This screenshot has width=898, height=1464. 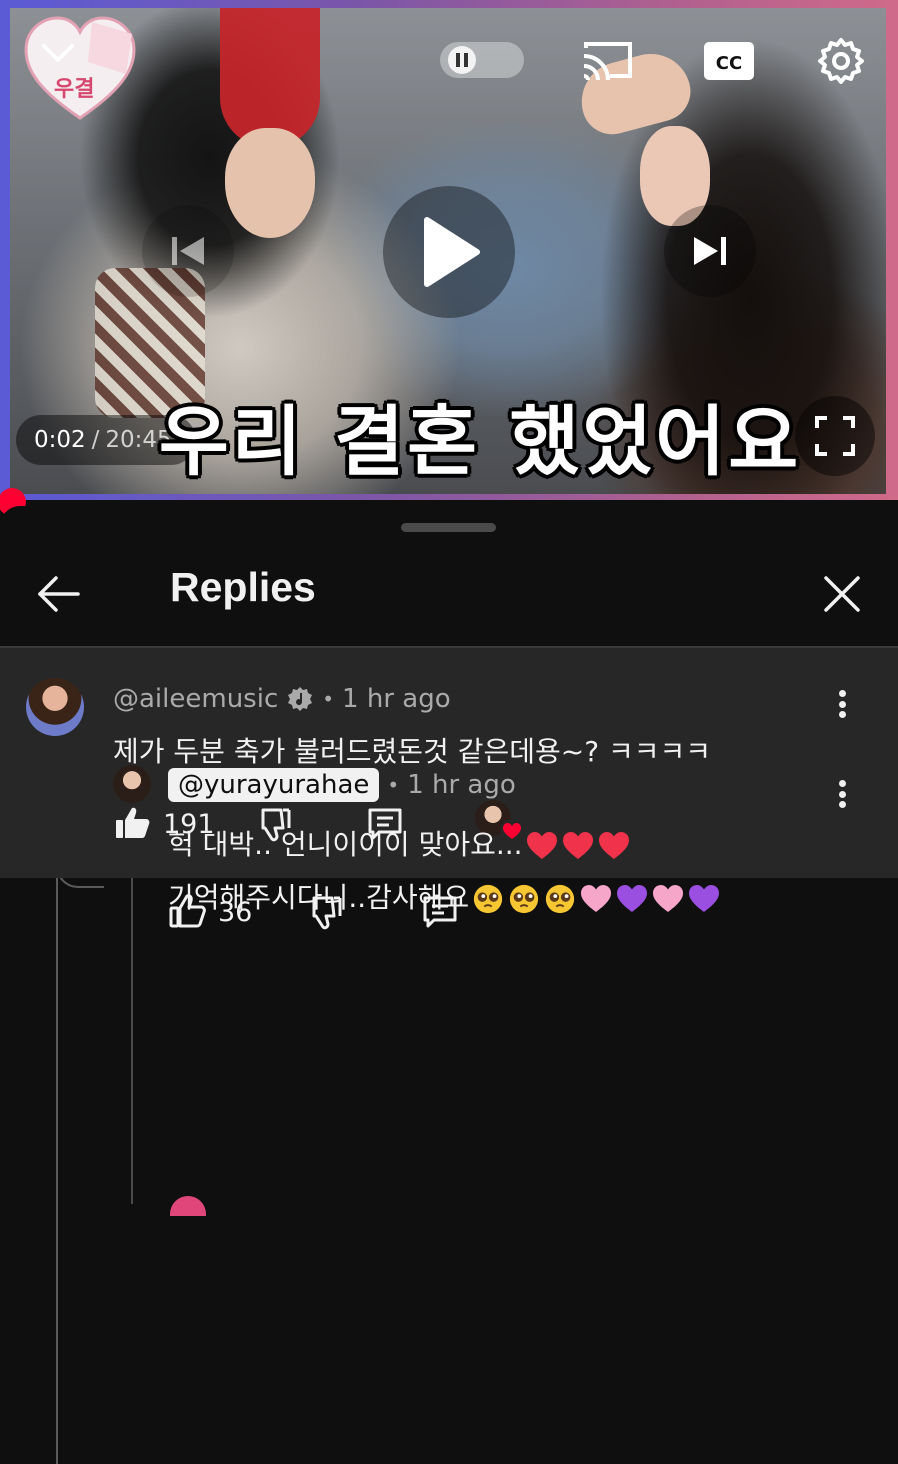 What do you see at coordinates (60, 440) in the screenshot?
I see `current-time: 0:02` at bounding box center [60, 440].